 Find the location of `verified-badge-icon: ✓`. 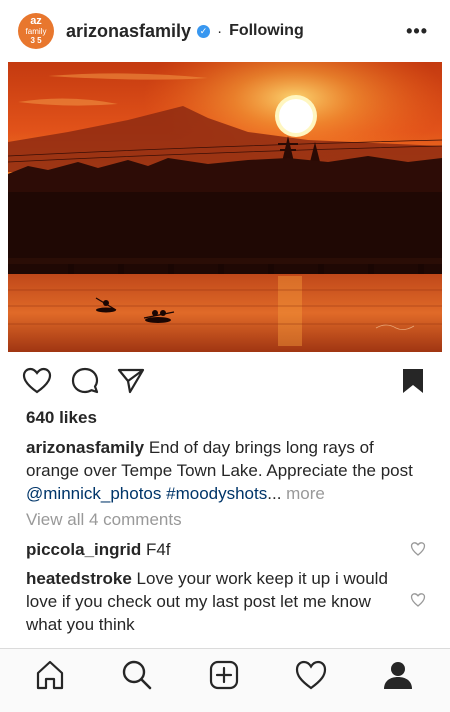

verified-badge-icon: ✓ is located at coordinates (204, 31).